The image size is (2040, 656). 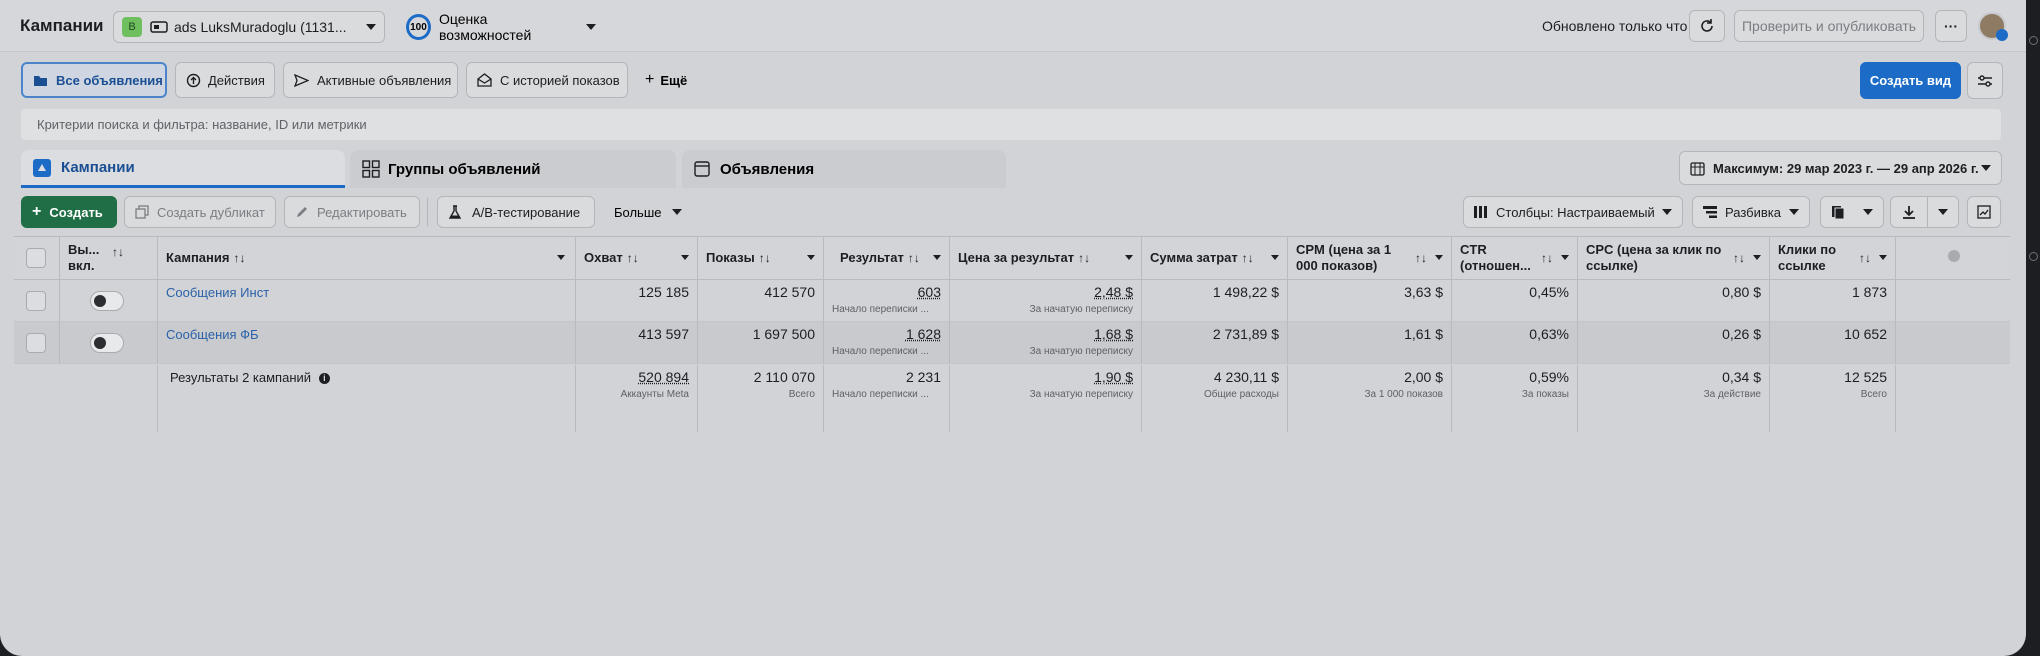 I want to click on clicks-cell: 10 652, so click(x=1833, y=343).